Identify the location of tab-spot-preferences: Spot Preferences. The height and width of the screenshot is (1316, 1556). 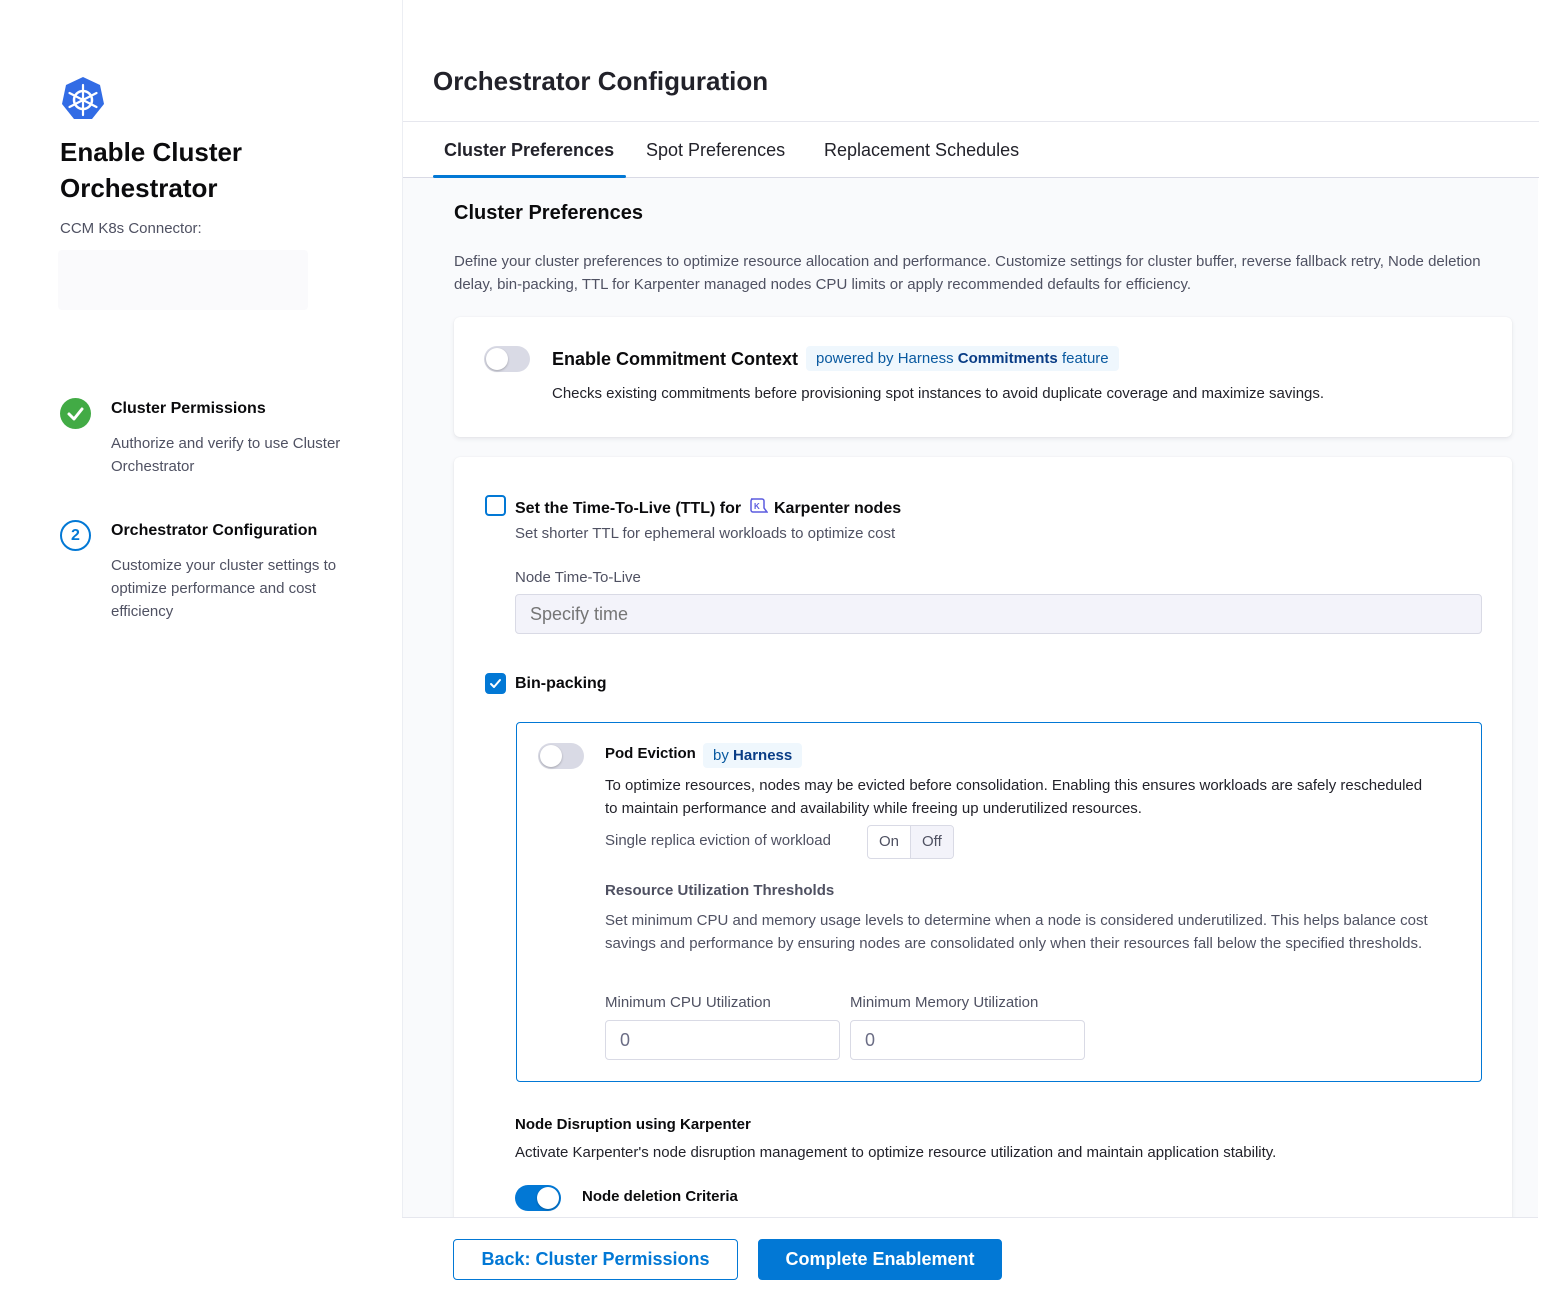
(715, 150).